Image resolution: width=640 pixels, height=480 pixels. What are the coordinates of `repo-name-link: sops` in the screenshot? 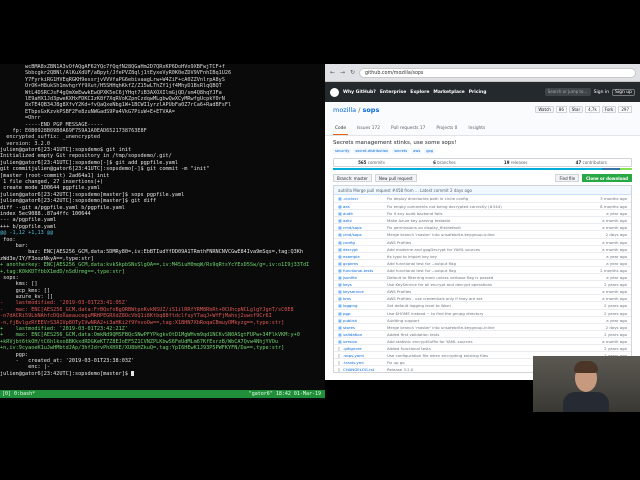 It's located at (370, 110).